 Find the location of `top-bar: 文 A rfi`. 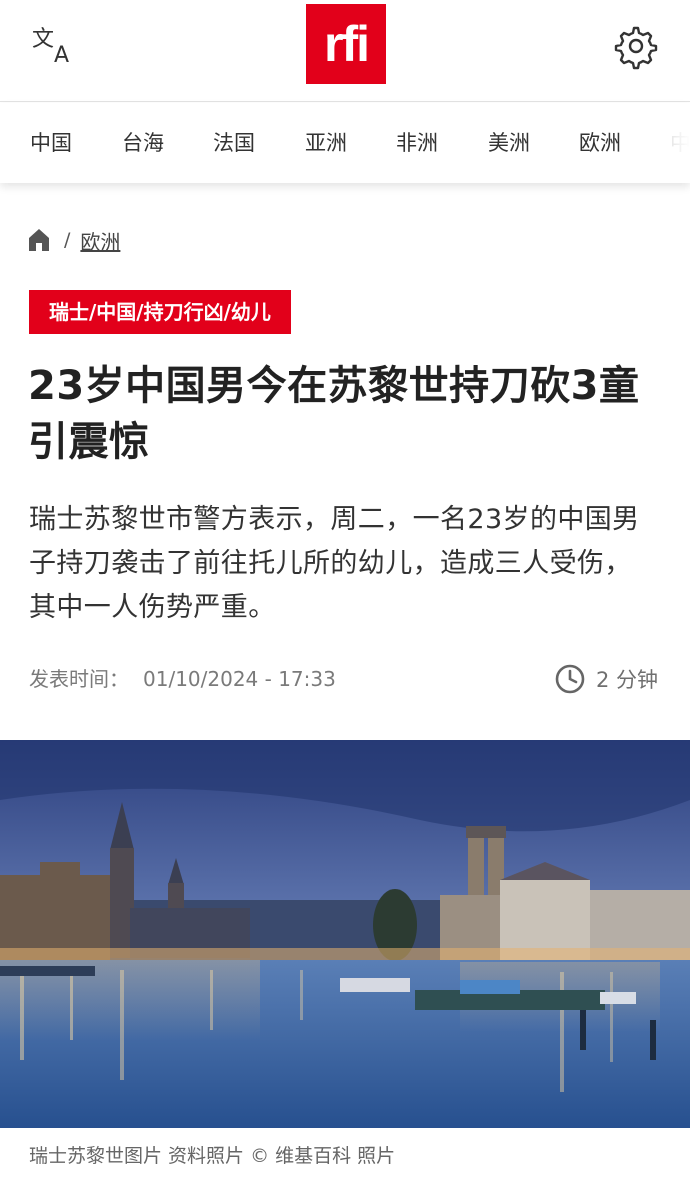

top-bar: 文 A rfi is located at coordinates (345, 51).